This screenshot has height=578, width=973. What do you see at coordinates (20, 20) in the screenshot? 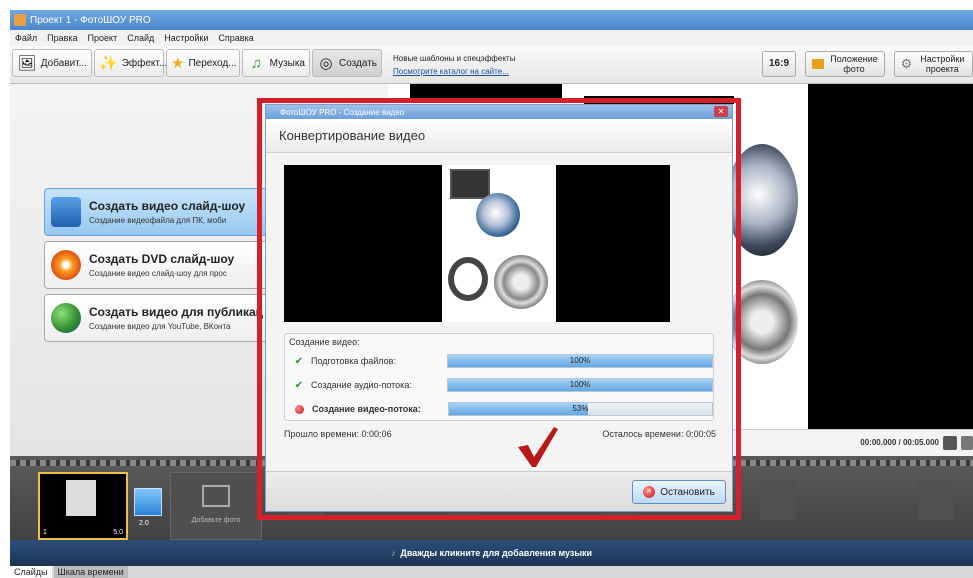
I see `app-logo-icon` at bounding box center [20, 20].